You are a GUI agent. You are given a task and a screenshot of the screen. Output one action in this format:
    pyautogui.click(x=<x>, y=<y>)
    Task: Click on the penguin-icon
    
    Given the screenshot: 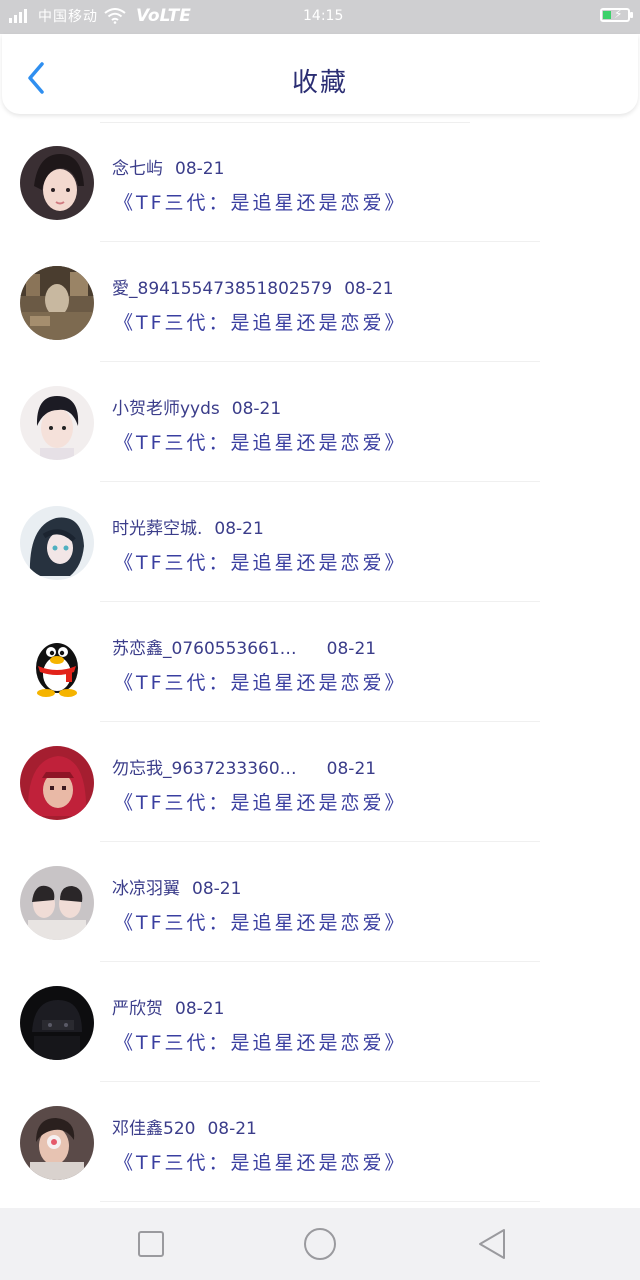 What is the action you would take?
    pyautogui.click(x=57, y=663)
    